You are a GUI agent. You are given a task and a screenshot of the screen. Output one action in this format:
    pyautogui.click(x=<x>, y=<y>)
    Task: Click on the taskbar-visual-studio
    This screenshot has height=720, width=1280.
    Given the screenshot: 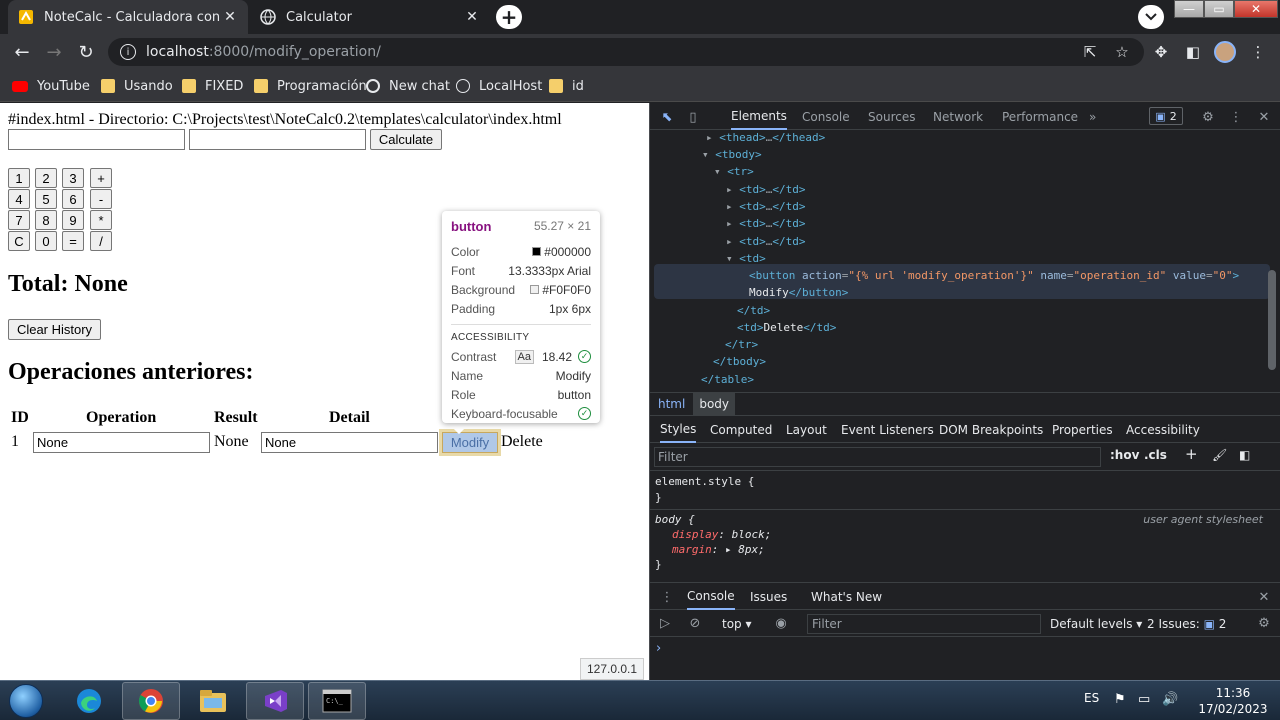 What is the action you would take?
    pyautogui.click(x=275, y=701)
    